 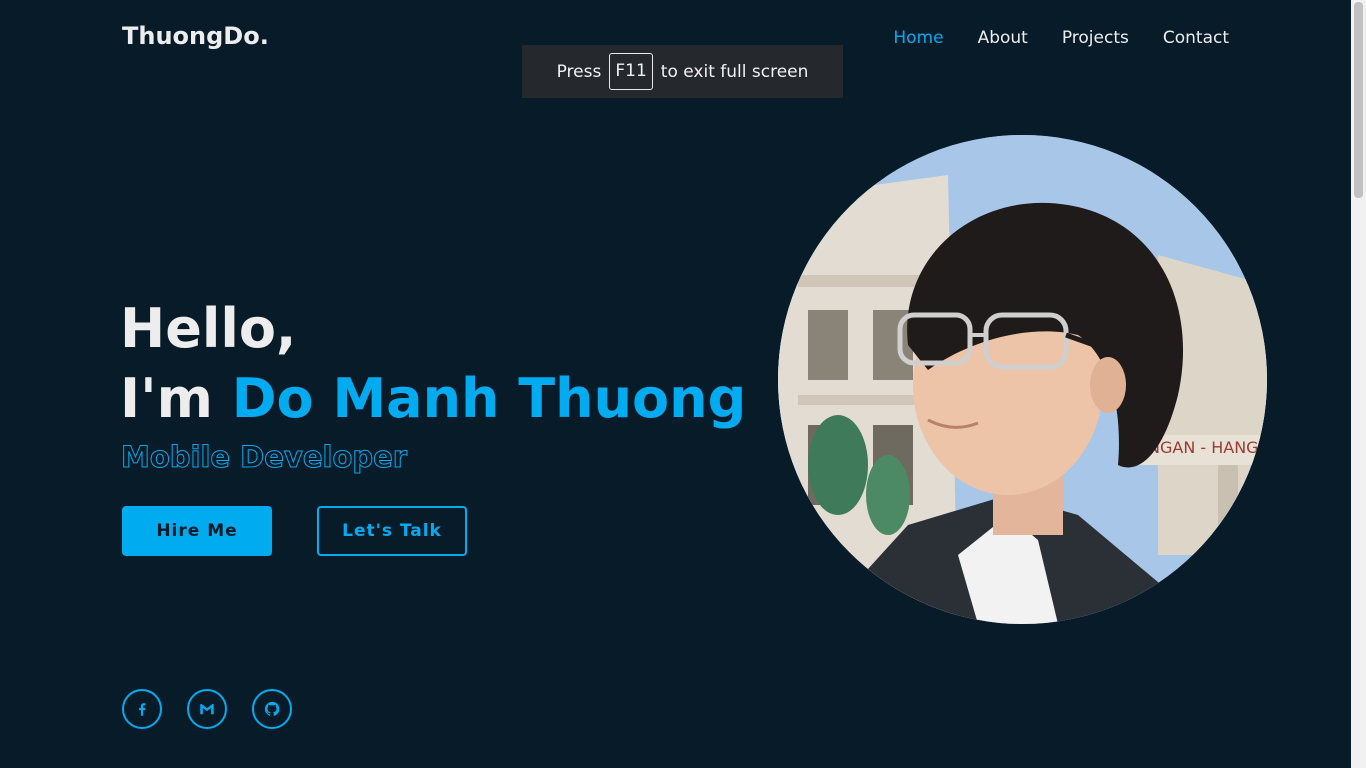 What do you see at coordinates (918, 38) in the screenshot?
I see `nav-home: Home` at bounding box center [918, 38].